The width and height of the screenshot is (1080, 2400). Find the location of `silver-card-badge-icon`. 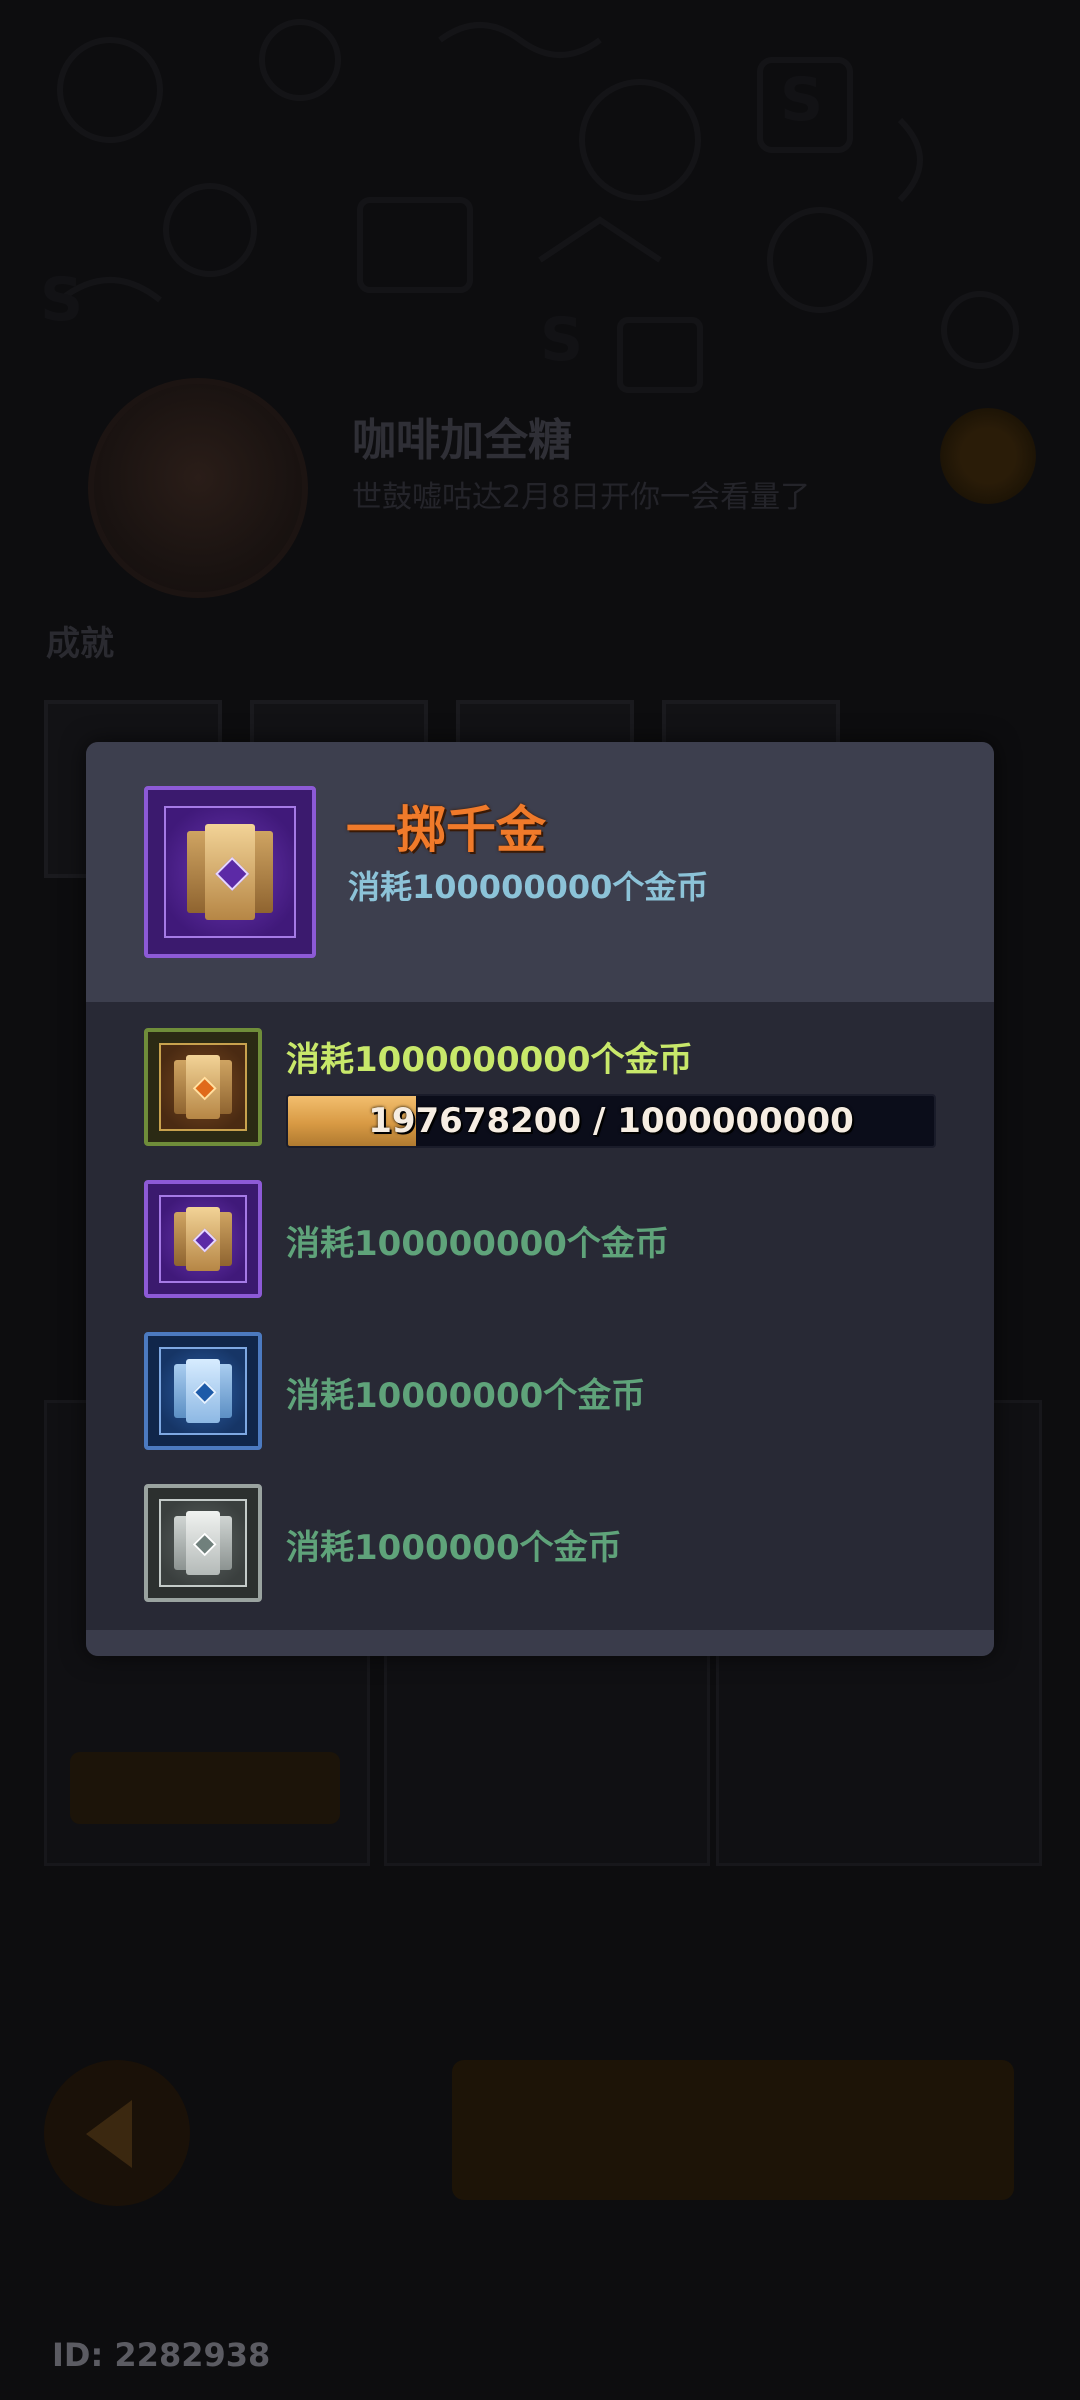

silver-card-badge-icon is located at coordinates (203, 1543).